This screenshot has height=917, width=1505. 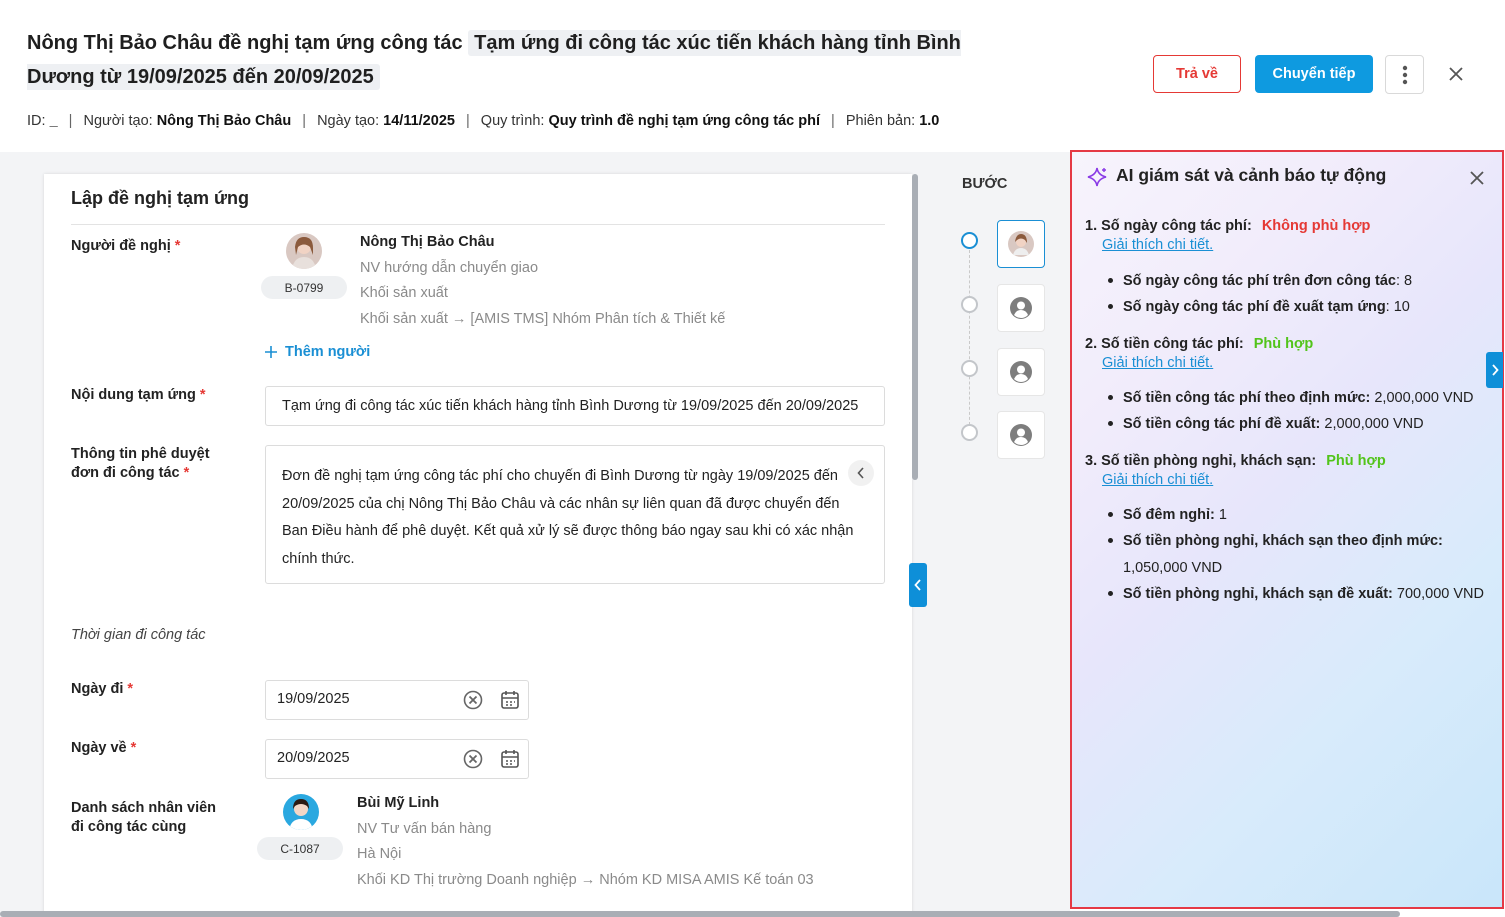 I want to click on close-button, so click(x=1456, y=74).